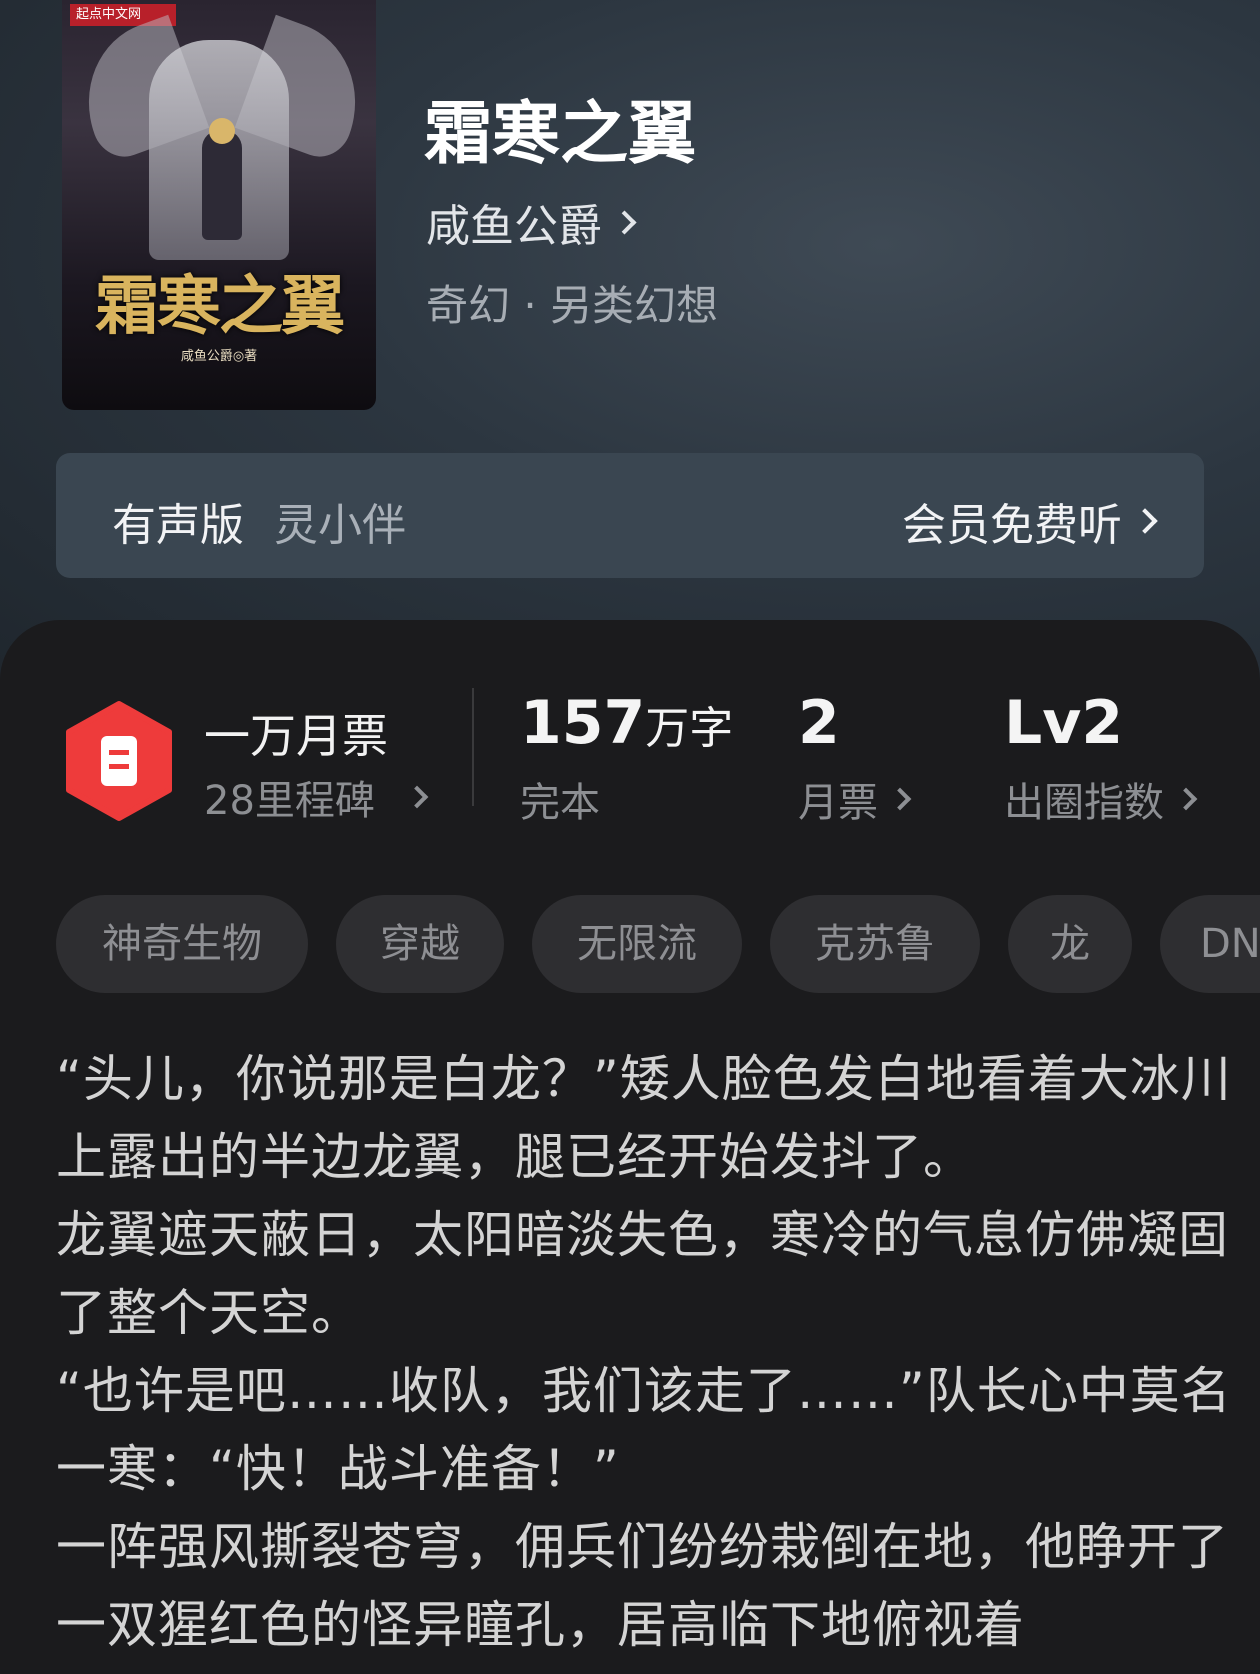  I want to click on audiobook-label: 有声版, so click(178, 525).